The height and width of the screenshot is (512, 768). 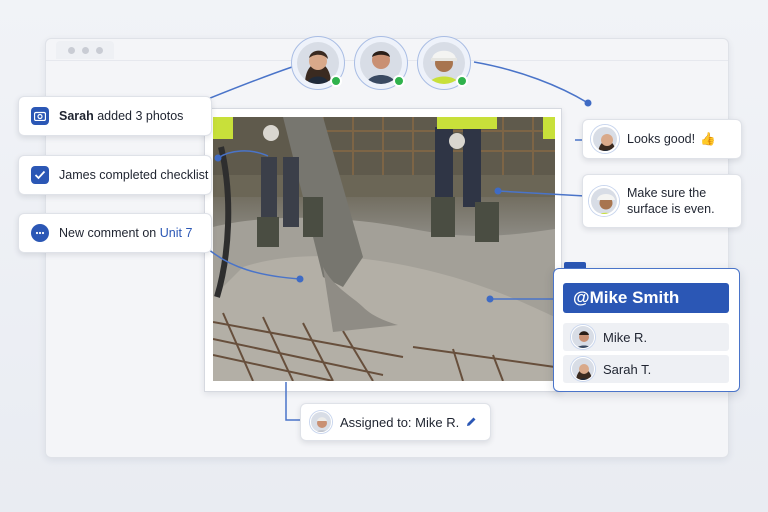 What do you see at coordinates (671, 209) in the screenshot?
I see `comment-line: surface is even.` at bounding box center [671, 209].